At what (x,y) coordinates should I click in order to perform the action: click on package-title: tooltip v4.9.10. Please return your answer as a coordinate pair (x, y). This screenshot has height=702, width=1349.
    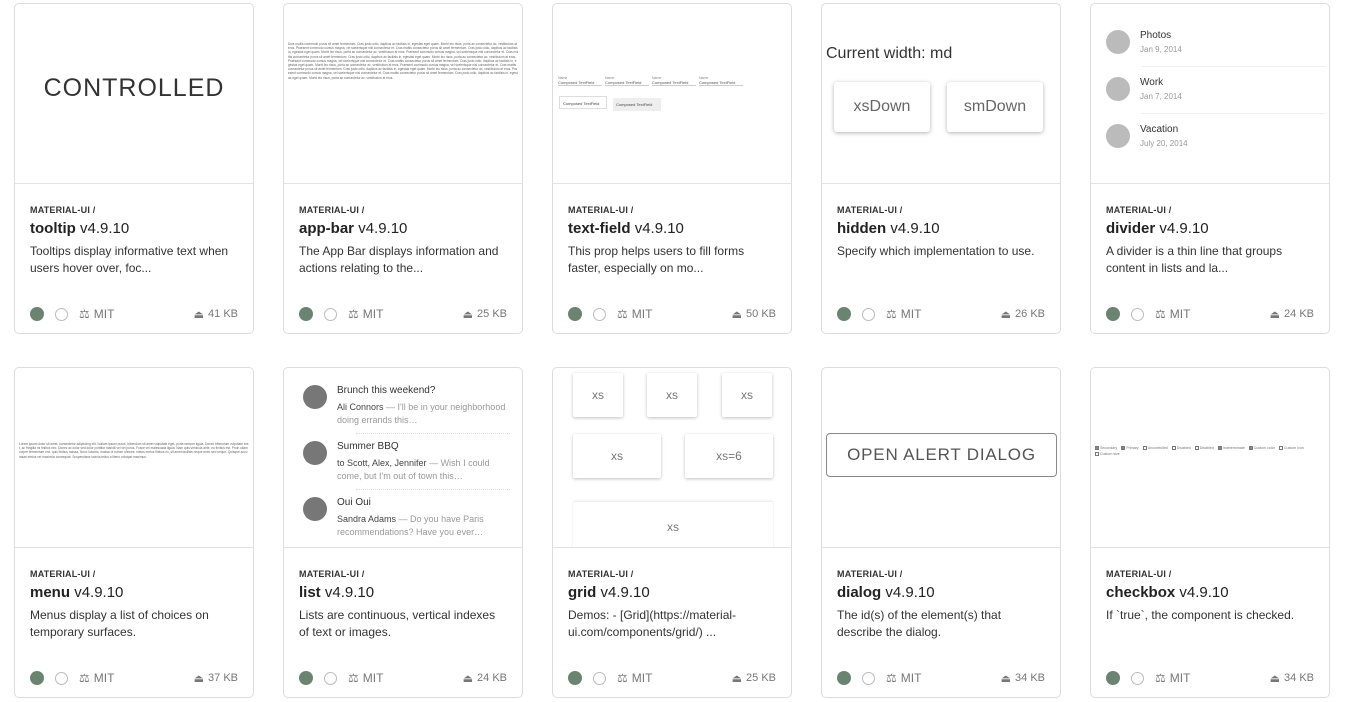
    Looking at the image, I should click on (134, 228).